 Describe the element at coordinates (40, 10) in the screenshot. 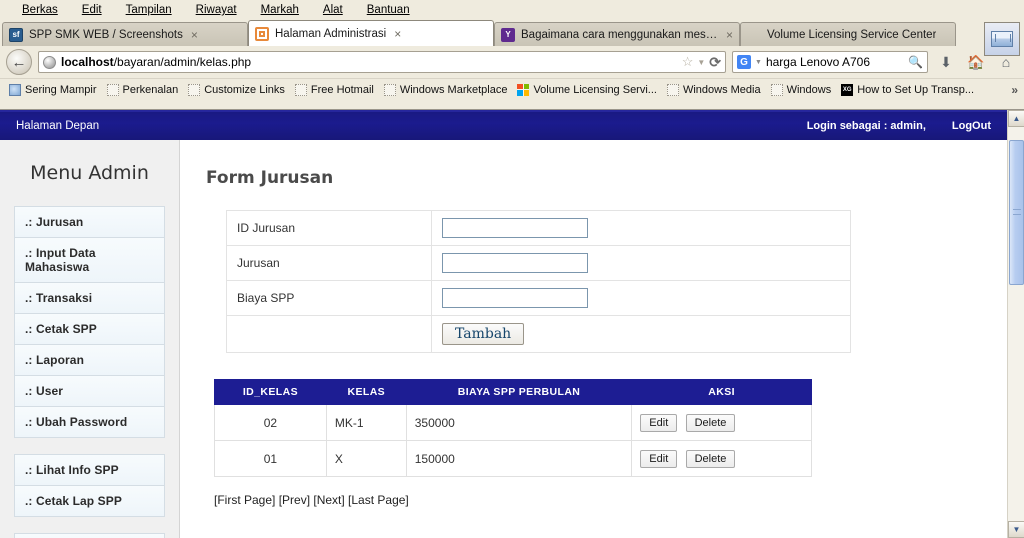

I see `menu-berkas: Berkas` at that location.